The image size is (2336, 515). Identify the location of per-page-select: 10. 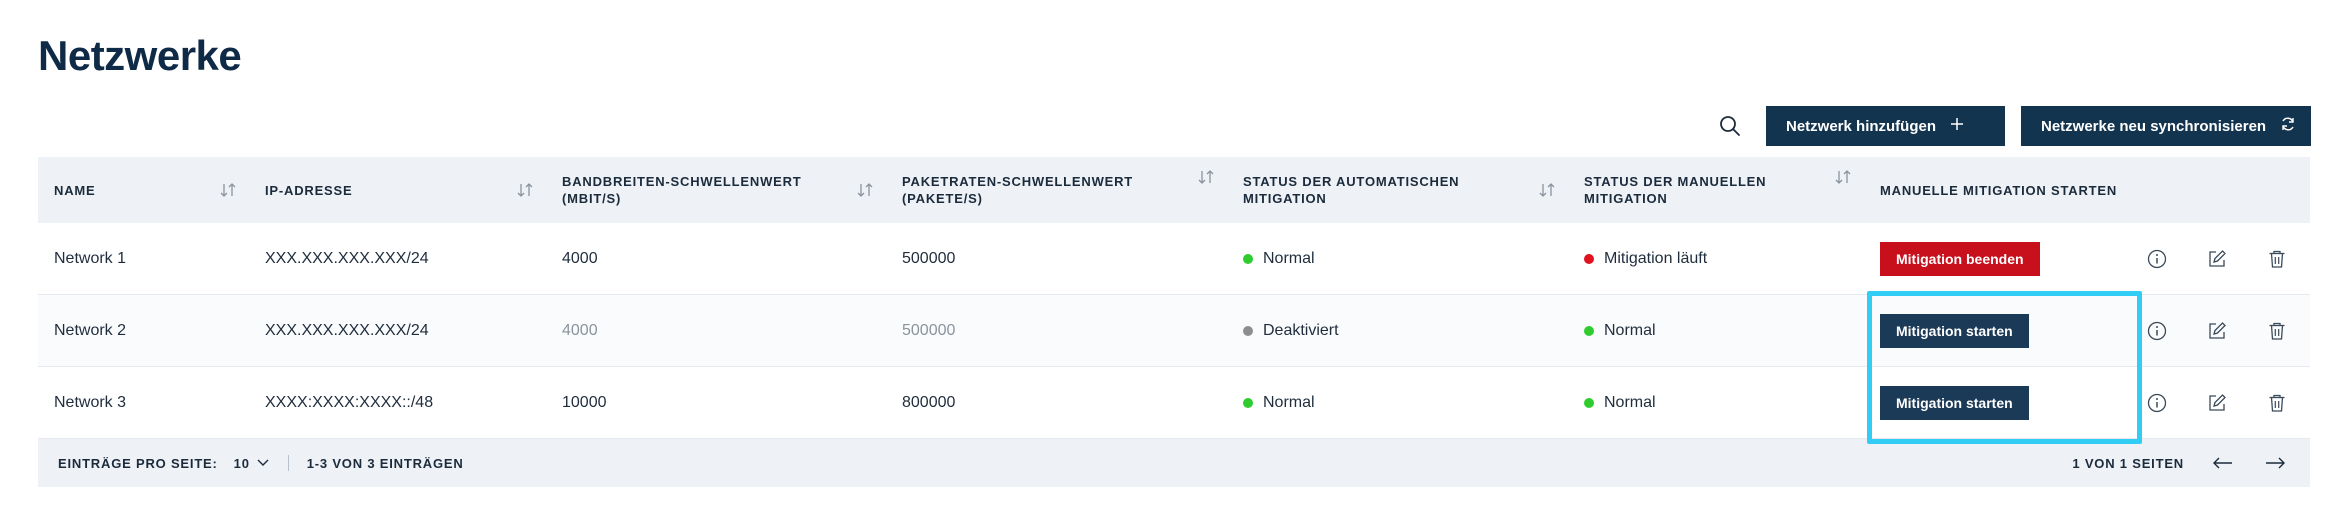
(252, 463).